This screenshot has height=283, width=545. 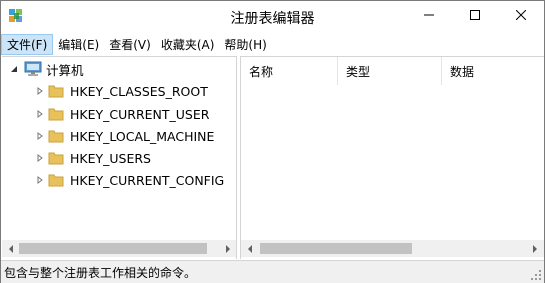 What do you see at coordinates (14, 69) in the screenshot?
I see `collapse-arrow-icon` at bounding box center [14, 69].